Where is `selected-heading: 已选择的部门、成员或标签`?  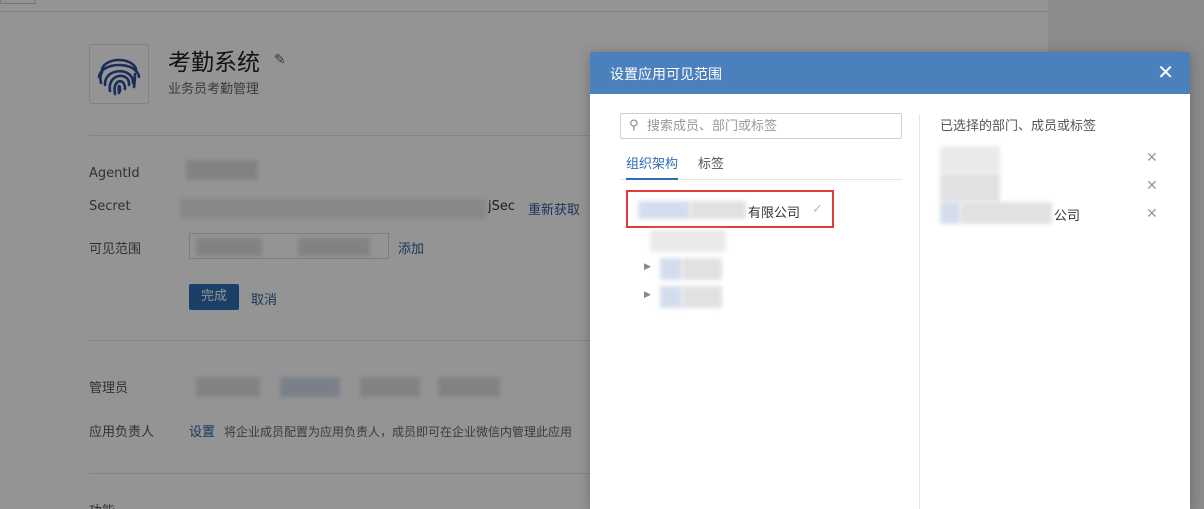 selected-heading: 已选择的部门、成员或标签 is located at coordinates (1018, 126).